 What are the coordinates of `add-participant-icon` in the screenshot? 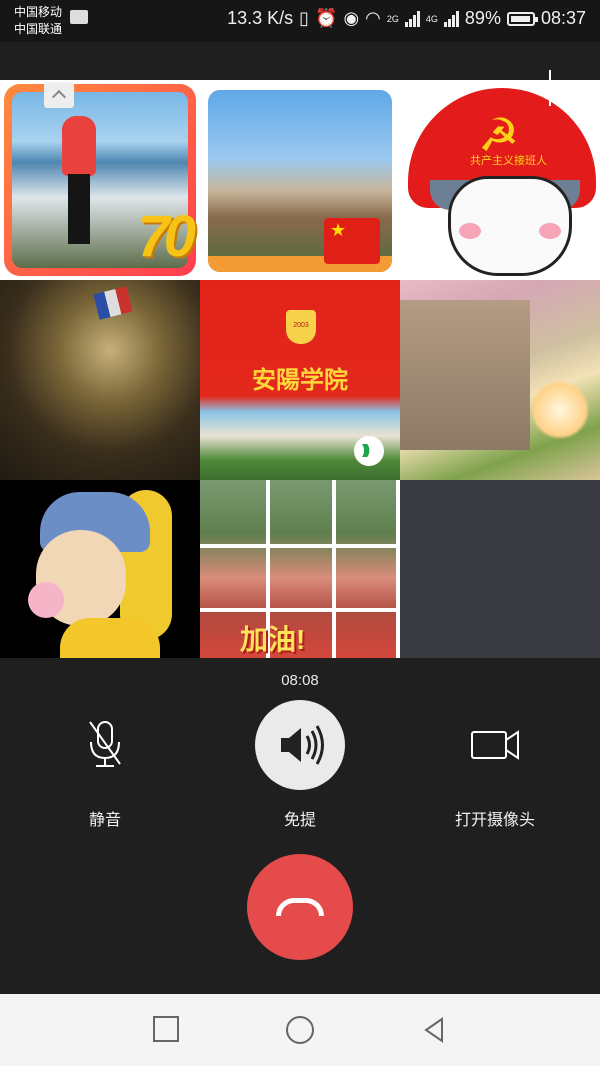 It's located at (550, 90).